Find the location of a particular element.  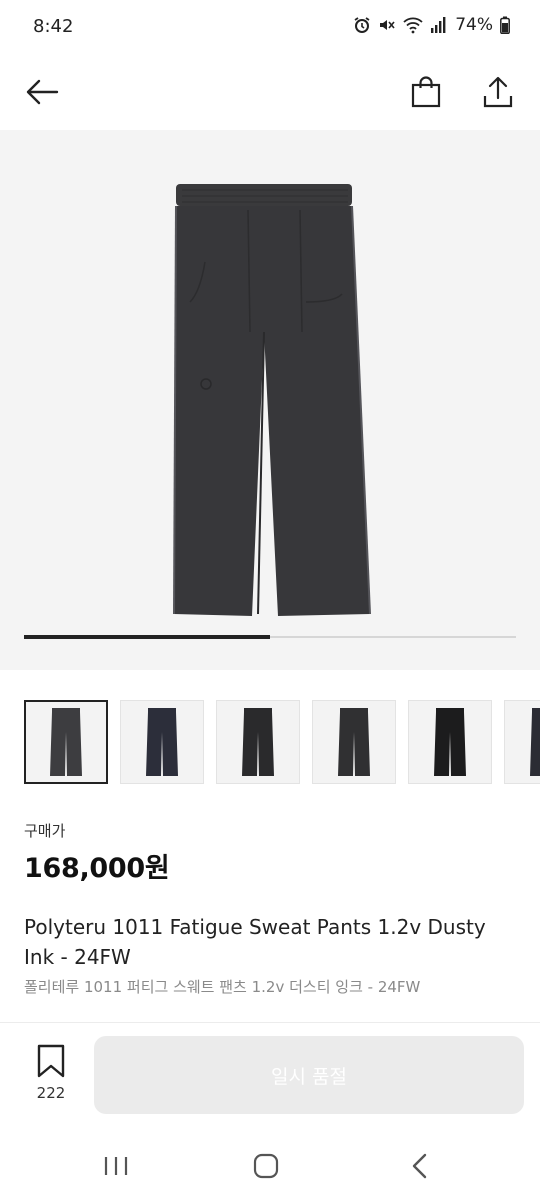

share-icon is located at coordinates (498, 92).